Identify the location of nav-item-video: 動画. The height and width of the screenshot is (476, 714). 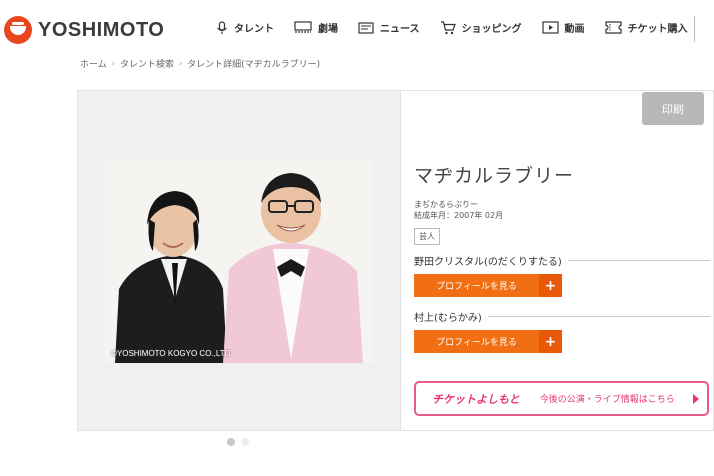
(563, 27).